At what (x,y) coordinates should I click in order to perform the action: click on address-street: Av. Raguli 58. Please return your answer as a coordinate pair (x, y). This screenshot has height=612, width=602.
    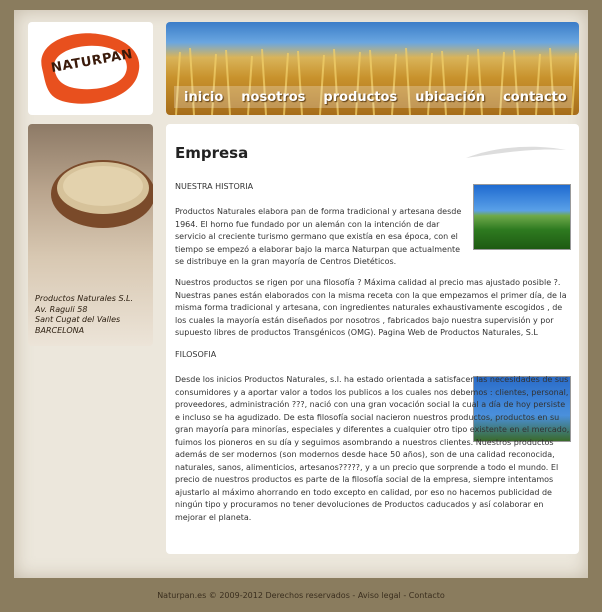
    Looking at the image, I should click on (61, 309).